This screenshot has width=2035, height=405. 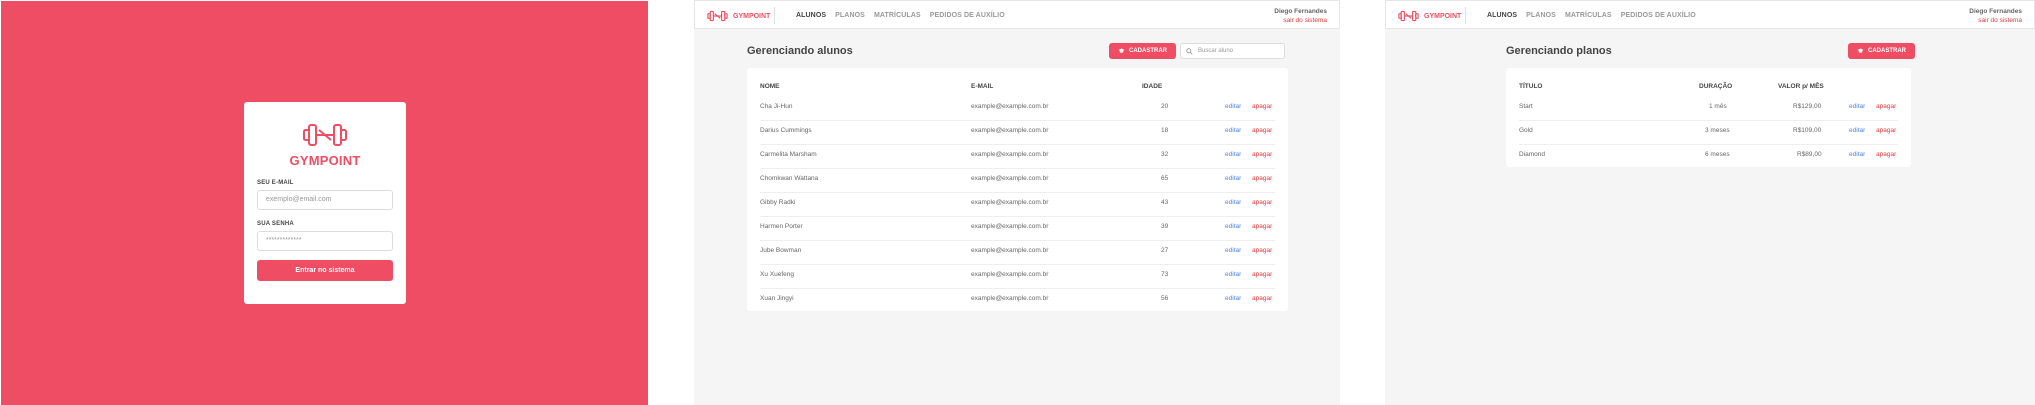 What do you see at coordinates (776, 106) in the screenshot?
I see `student-name: Cha Ji-Hun` at bounding box center [776, 106].